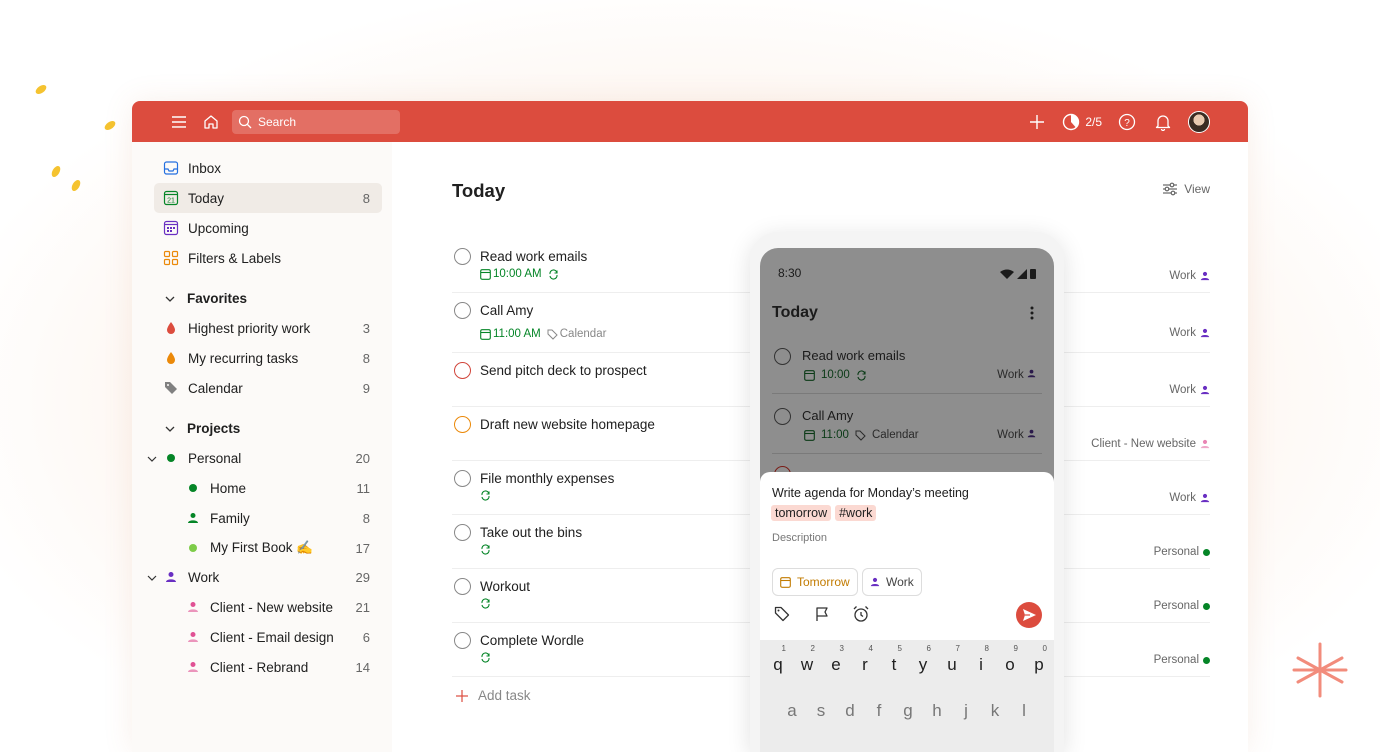 The width and height of the screenshot is (1380, 752). What do you see at coordinates (268, 577) in the screenshot?
I see `sidebar-item-work: Work 29` at bounding box center [268, 577].